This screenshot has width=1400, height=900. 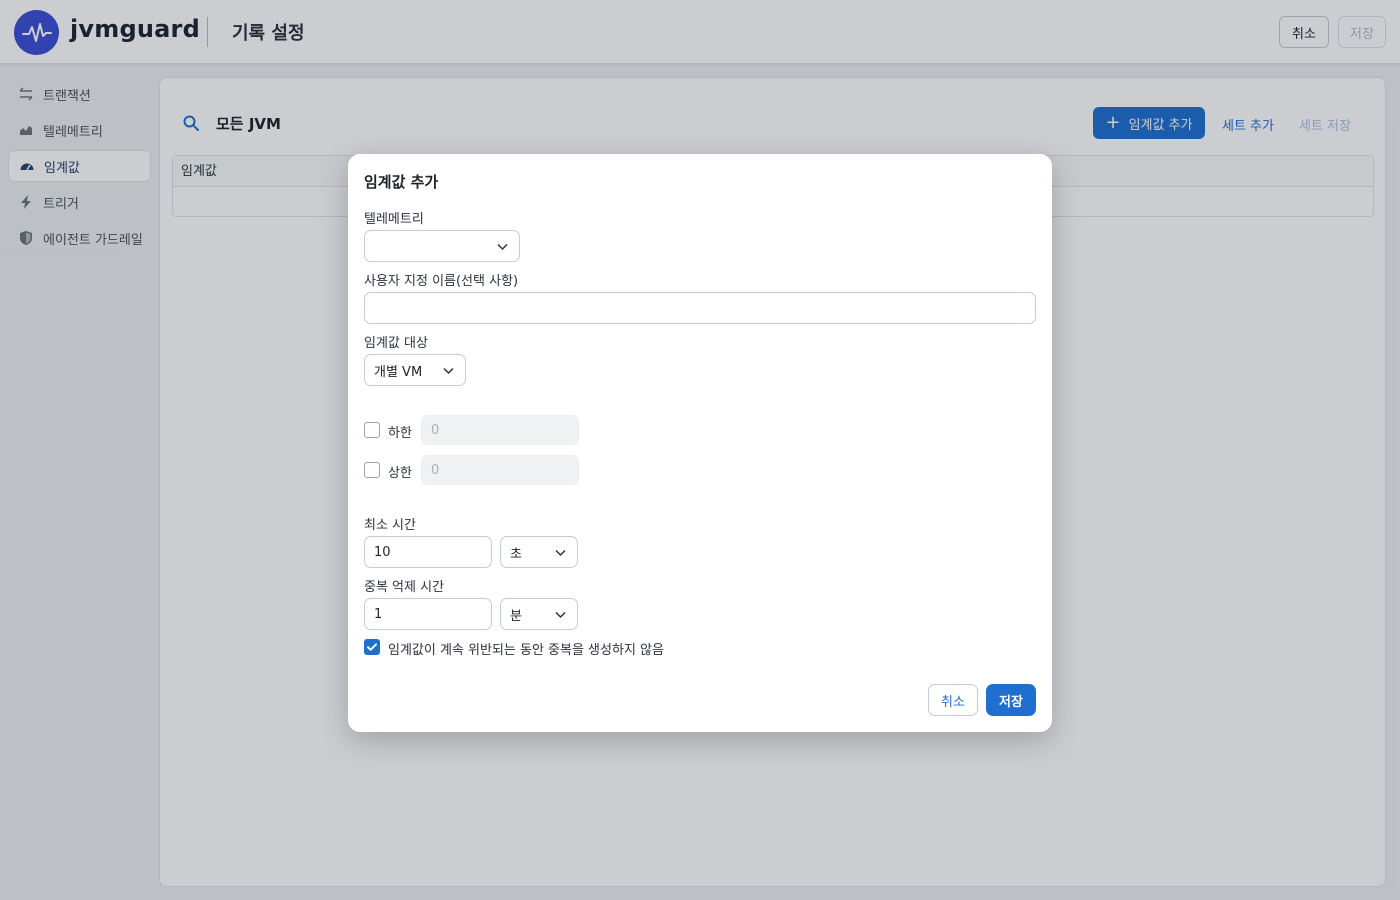 I want to click on telemetry-select, so click(x=442, y=246).